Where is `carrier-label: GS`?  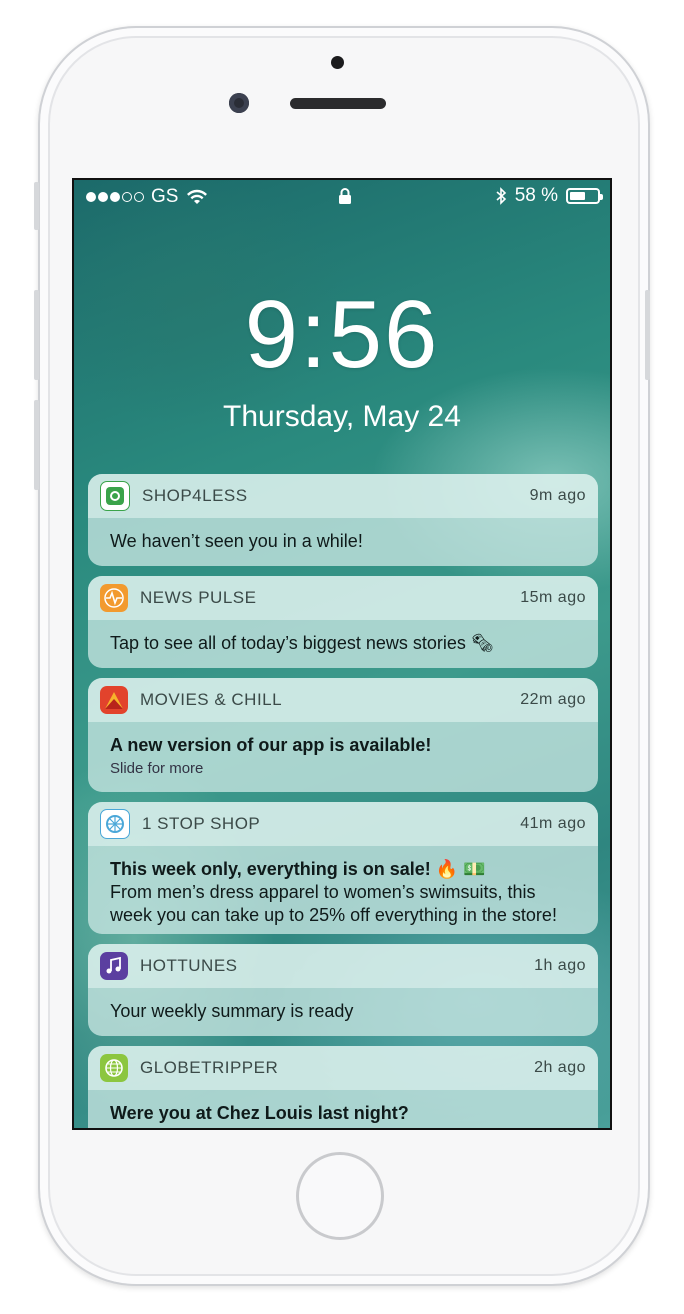
carrier-label: GS is located at coordinates (165, 196).